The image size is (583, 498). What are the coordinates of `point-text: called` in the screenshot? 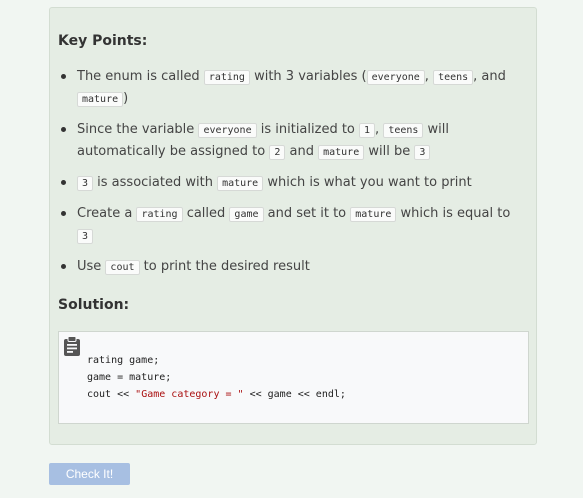 It's located at (206, 213).